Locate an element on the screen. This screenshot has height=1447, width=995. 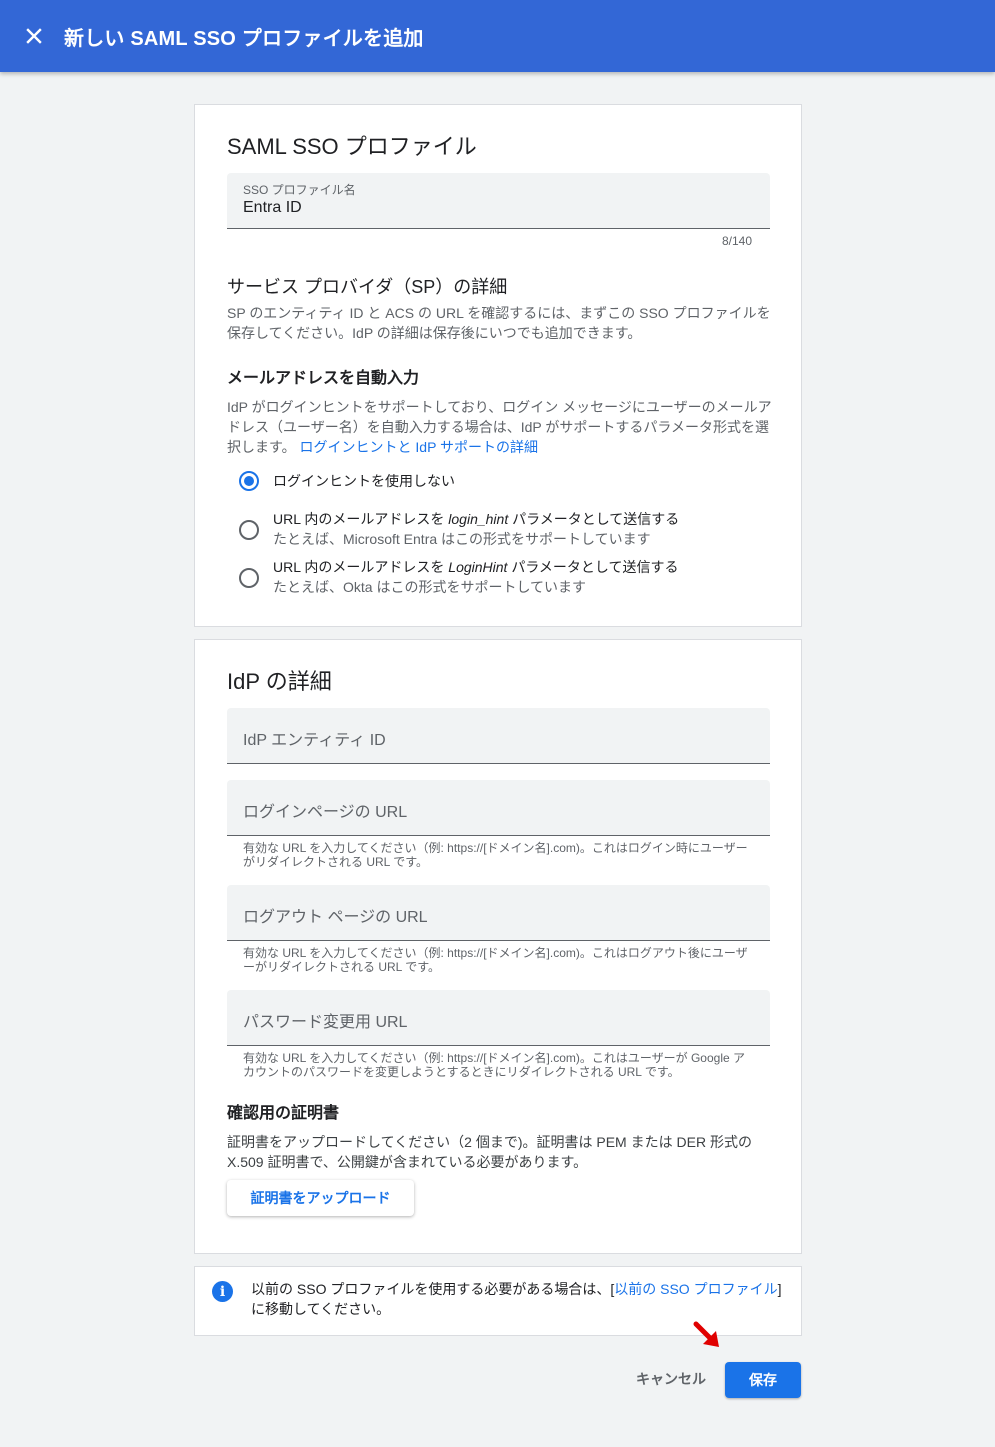
radio-label: ログインヒントを使用しない is located at coordinates (364, 481).